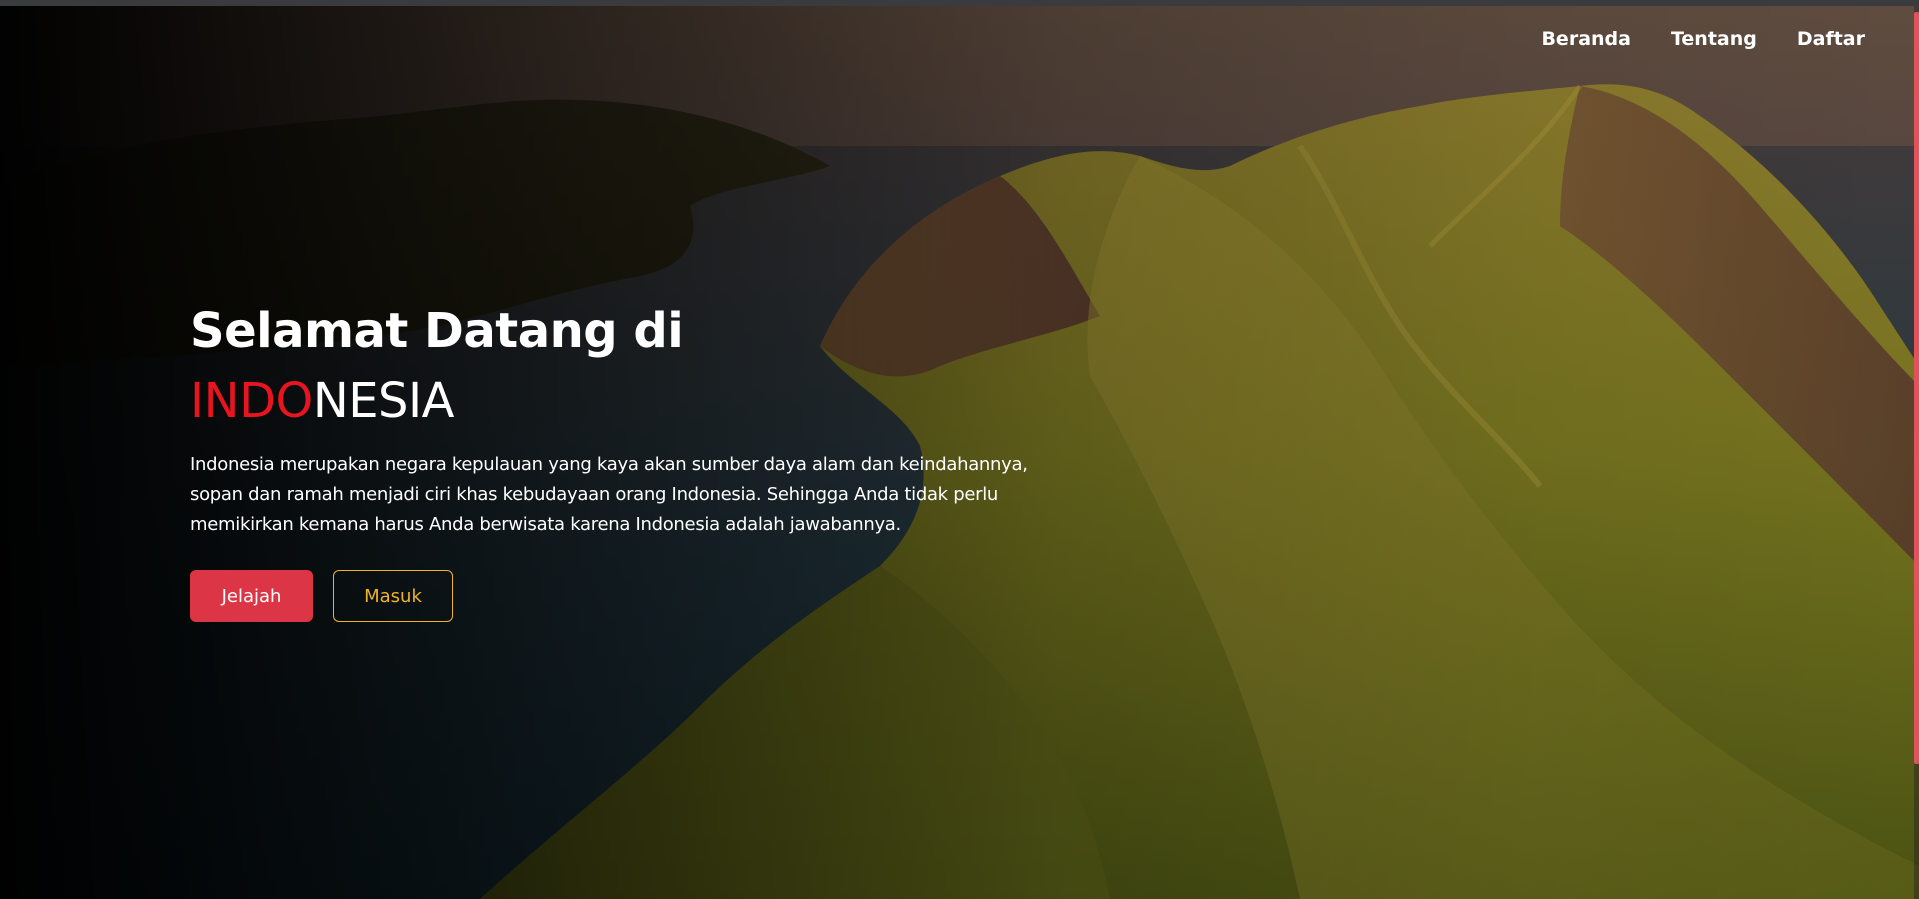 The width and height of the screenshot is (1919, 899). I want to click on page-scrollbar, so click(1916, 452).